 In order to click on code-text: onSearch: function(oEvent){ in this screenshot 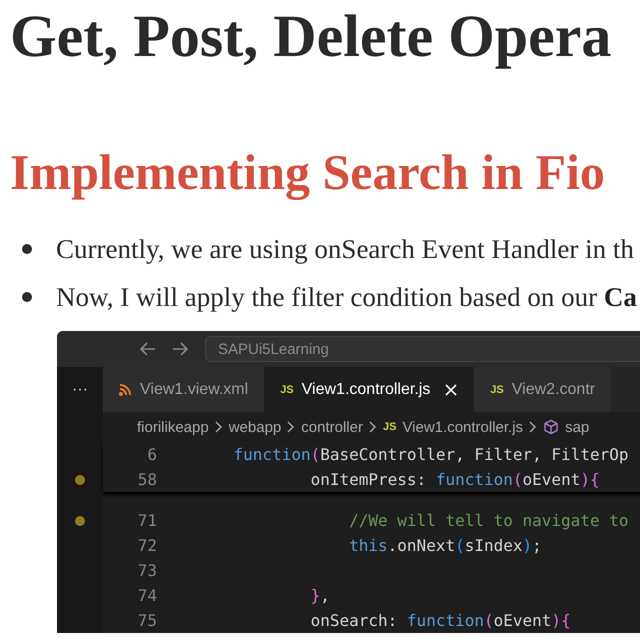, I will do `click(440, 620)`.